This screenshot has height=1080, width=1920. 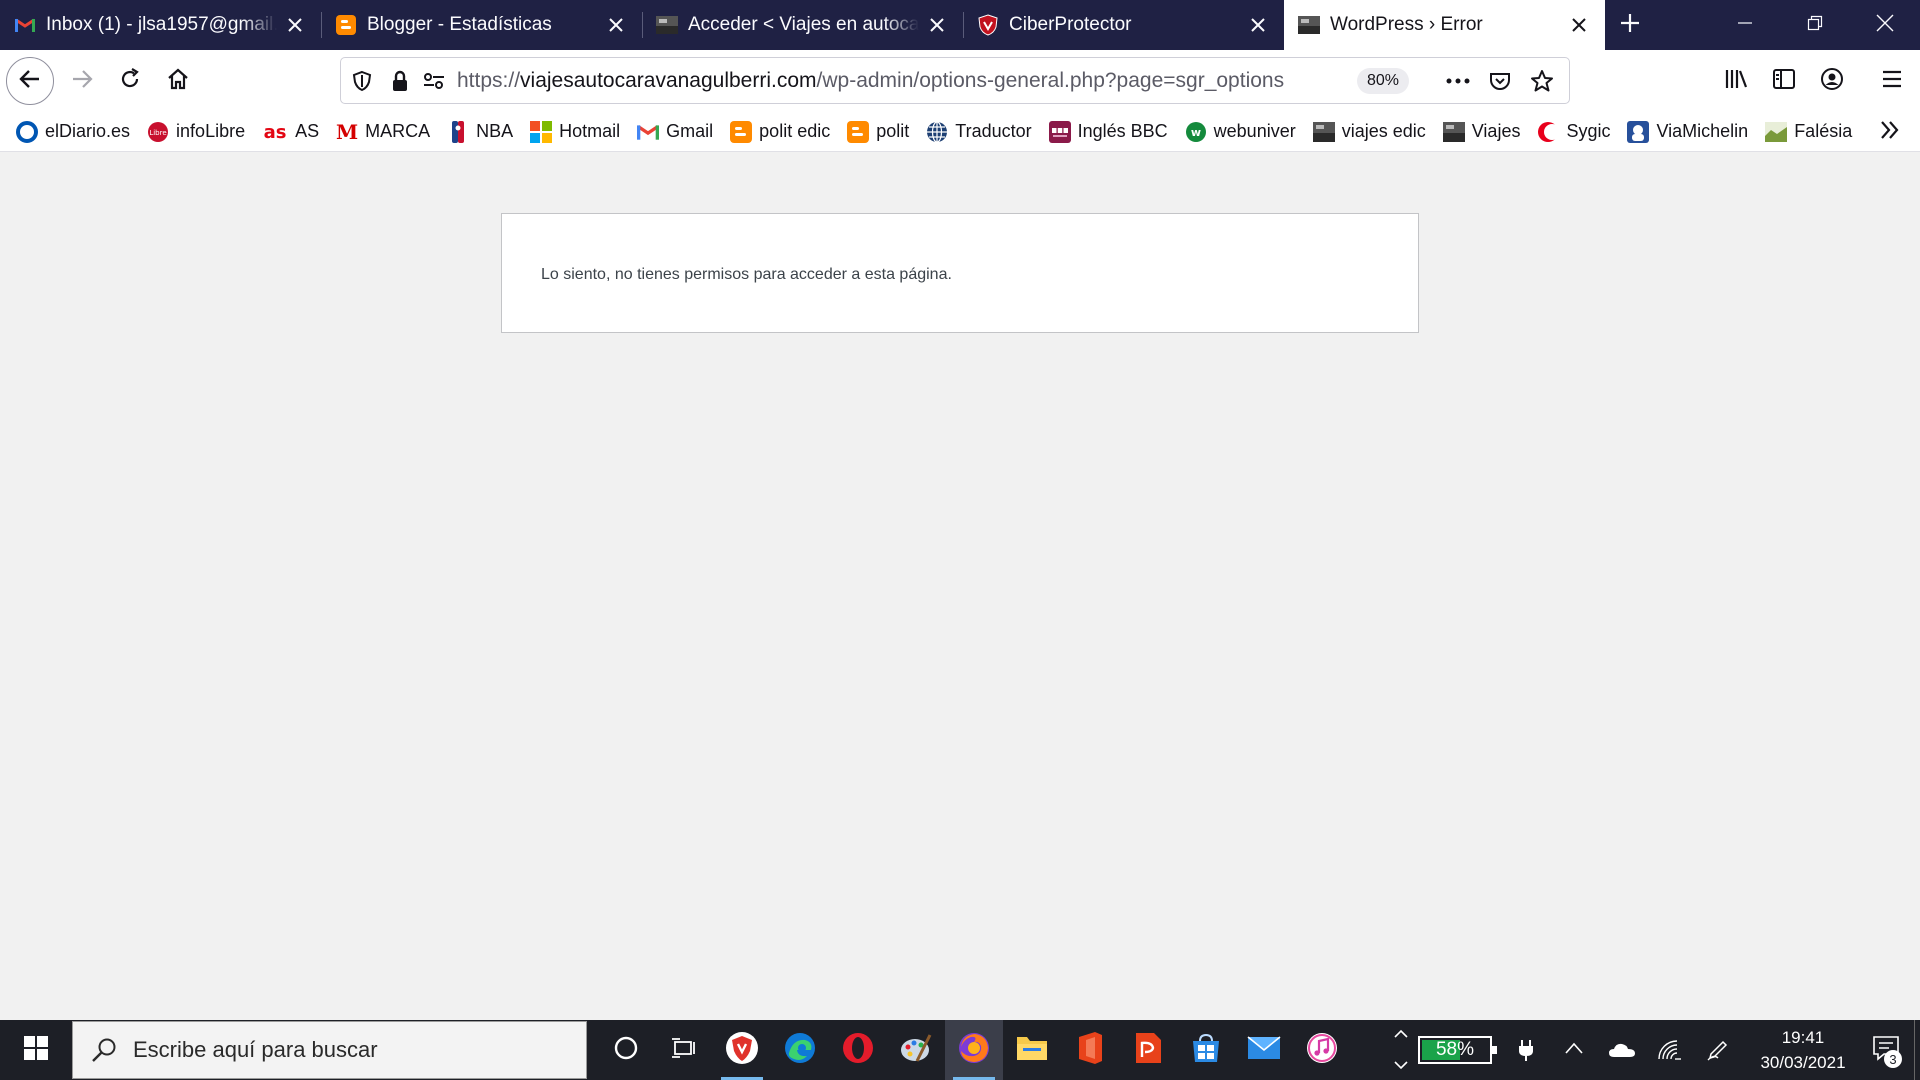 What do you see at coordinates (1059, 131) in the screenshot?
I see `bbc-icon` at bounding box center [1059, 131].